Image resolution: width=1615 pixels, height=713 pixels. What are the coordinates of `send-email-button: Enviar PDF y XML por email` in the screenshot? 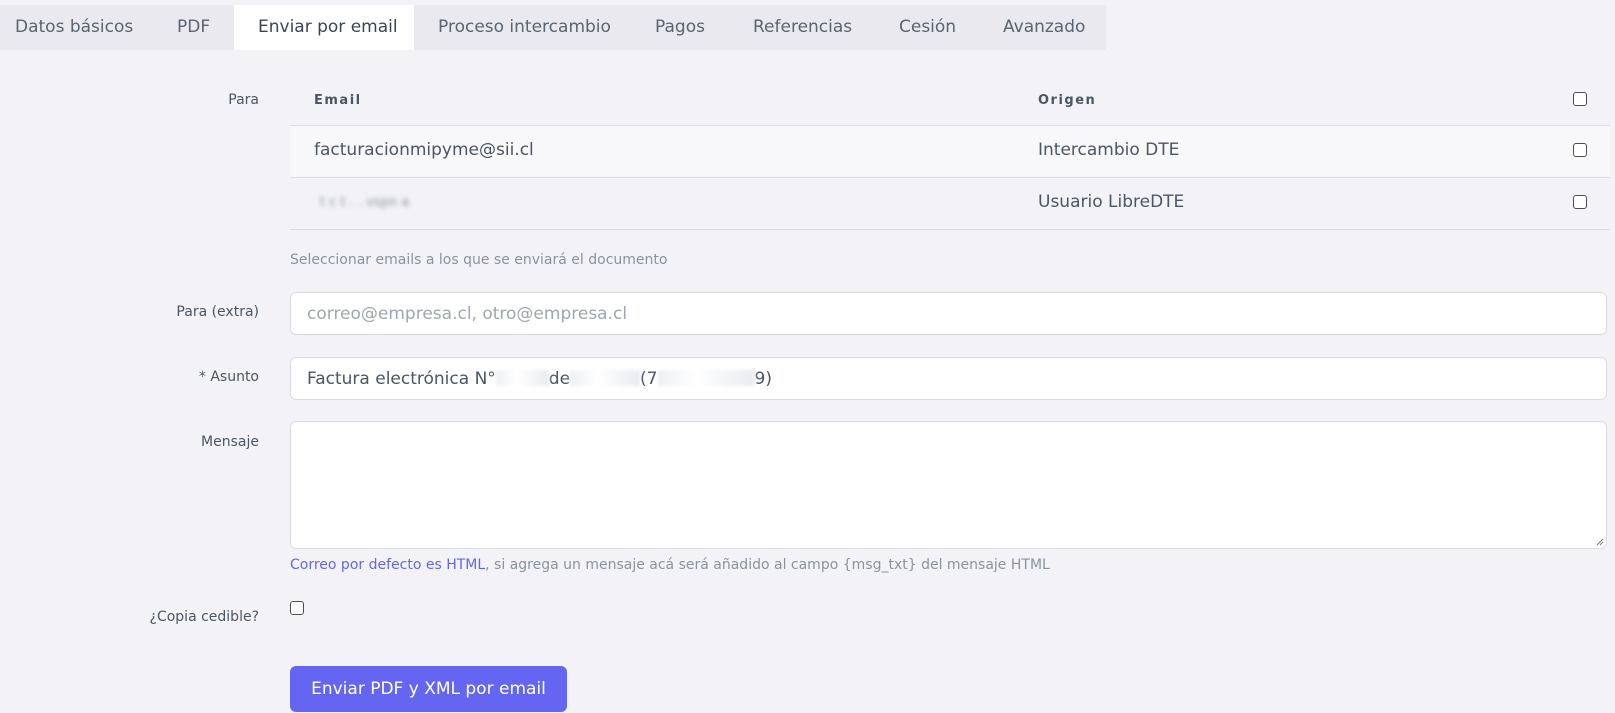 It's located at (428, 689).